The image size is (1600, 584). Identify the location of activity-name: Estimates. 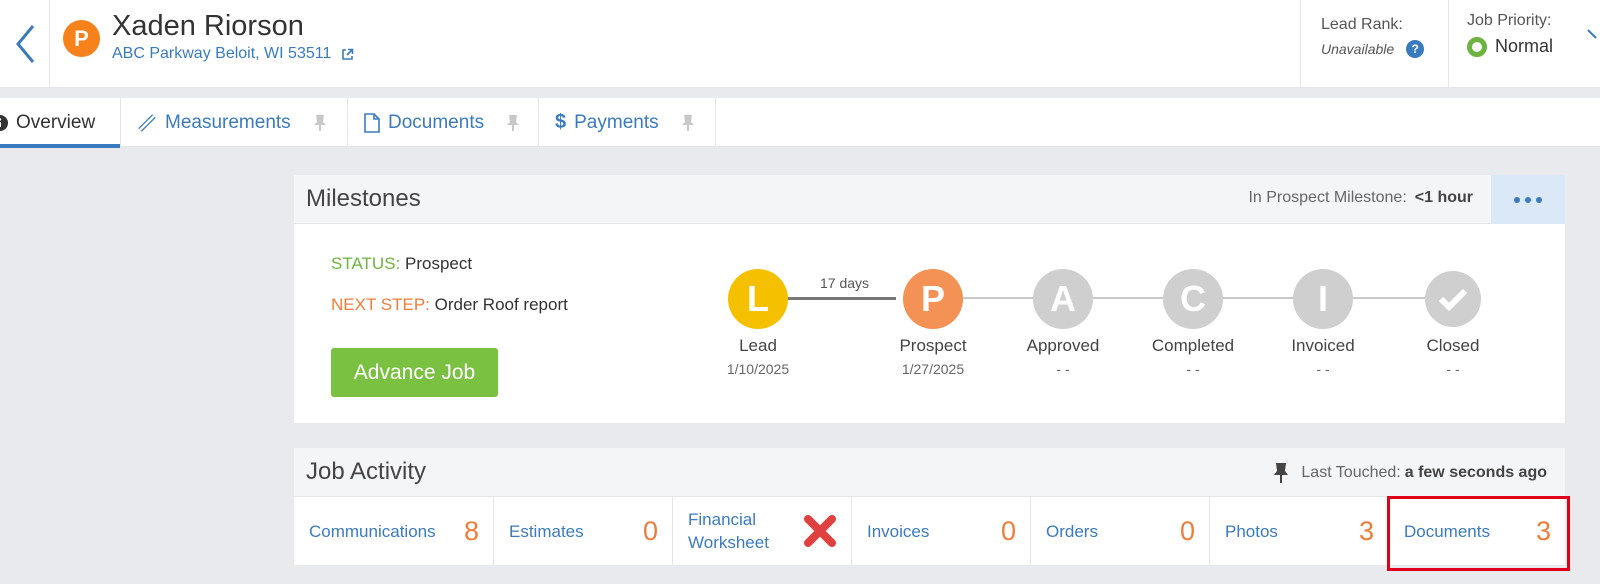
(546, 531).